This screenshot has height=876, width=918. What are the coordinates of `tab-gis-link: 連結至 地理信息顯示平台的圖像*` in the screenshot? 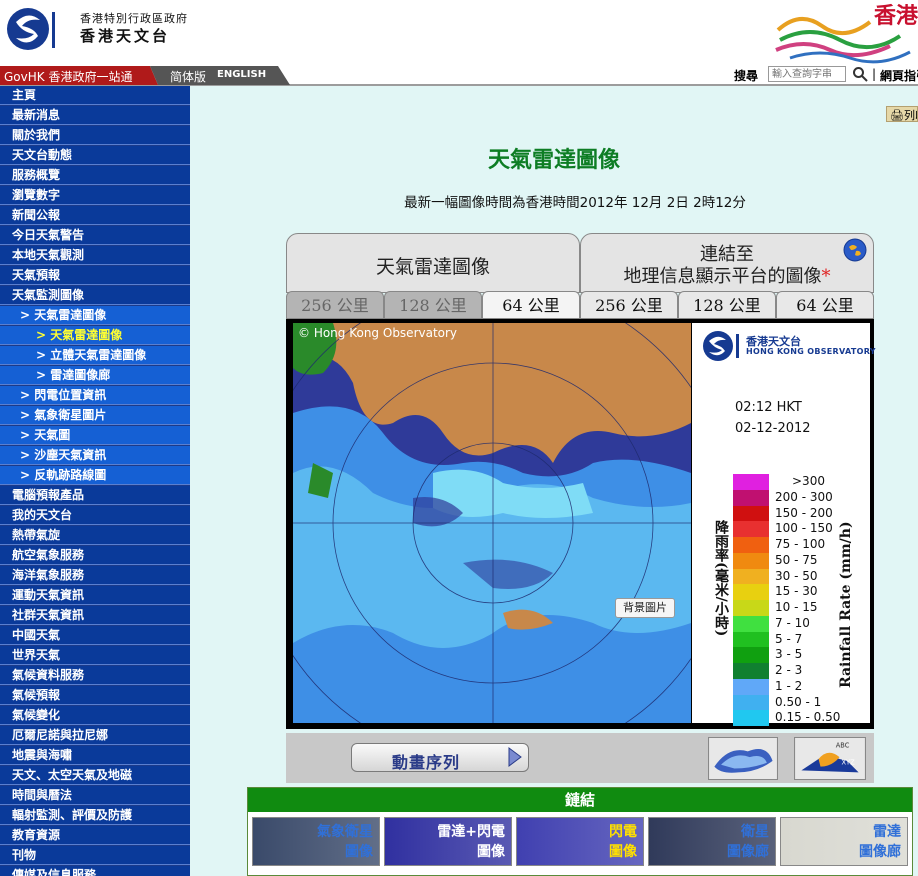 It's located at (727, 263).